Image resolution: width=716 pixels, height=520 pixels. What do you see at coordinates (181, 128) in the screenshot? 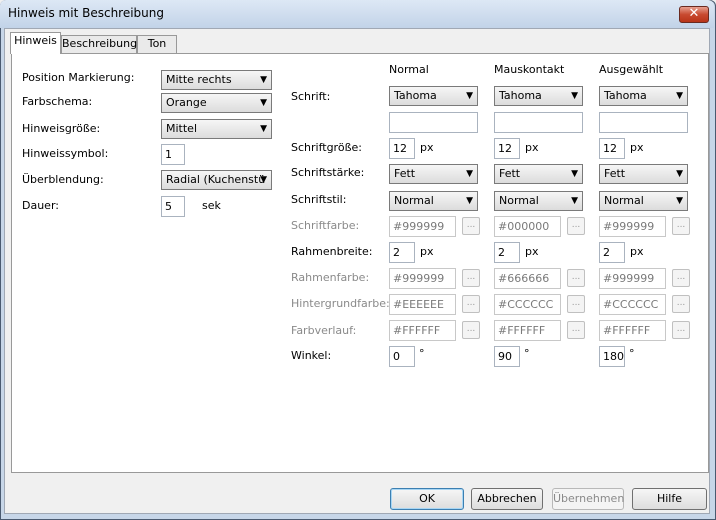
I see `size-value: Mittel` at bounding box center [181, 128].